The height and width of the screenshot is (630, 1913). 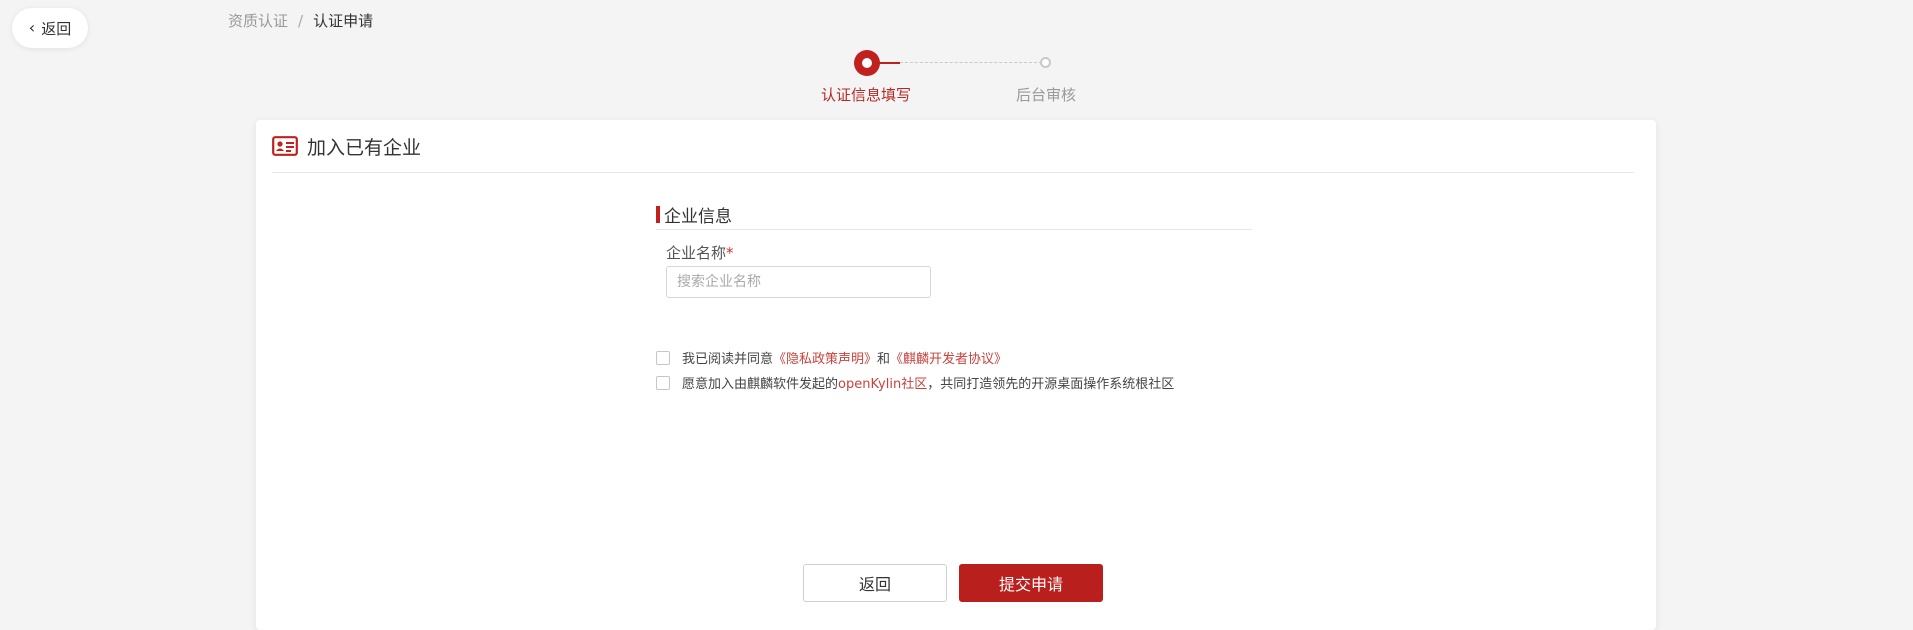 I want to click on company-name-label: 企业名称*, so click(x=700, y=252).